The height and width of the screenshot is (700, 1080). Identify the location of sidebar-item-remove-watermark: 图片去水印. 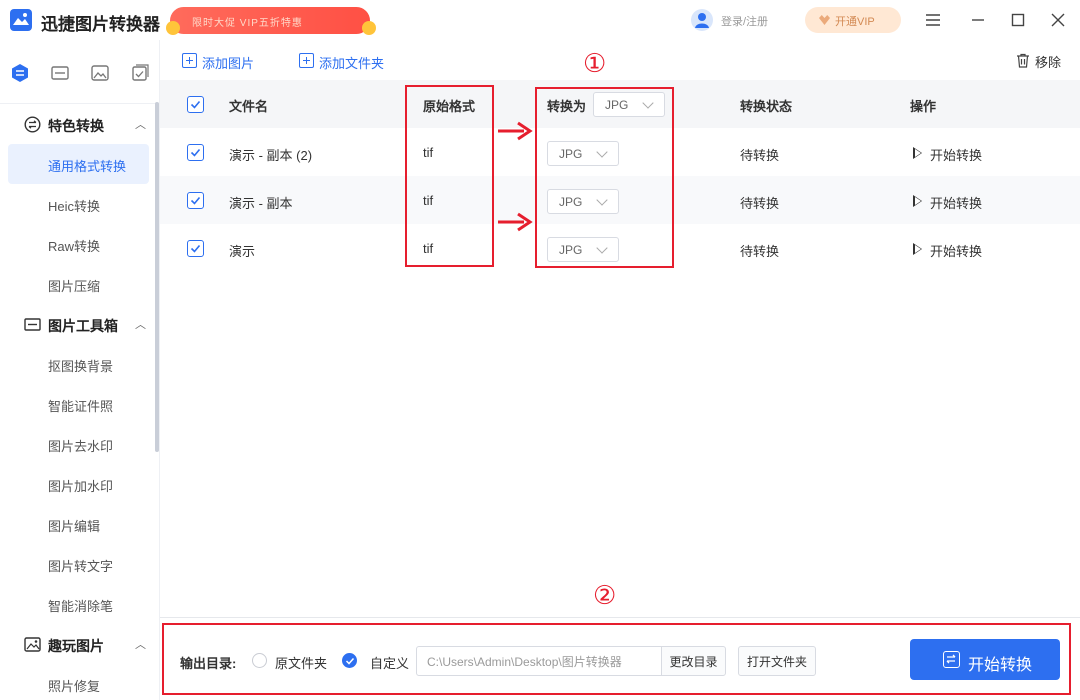
(78, 444).